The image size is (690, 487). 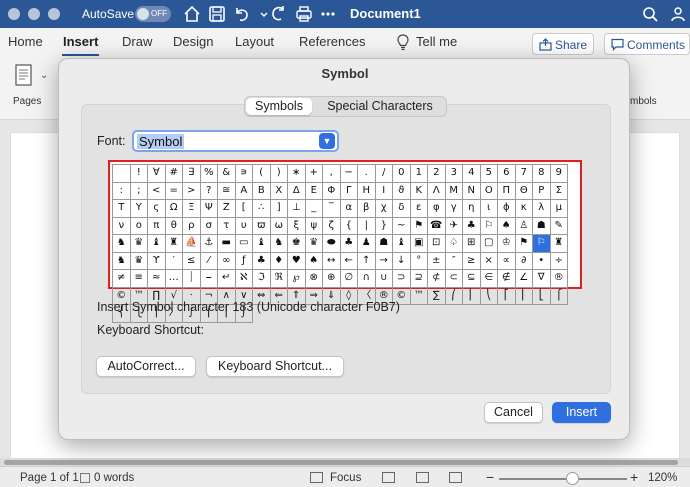 What do you see at coordinates (297, 191) in the screenshot?
I see `symbol-cell: Δ` at bounding box center [297, 191].